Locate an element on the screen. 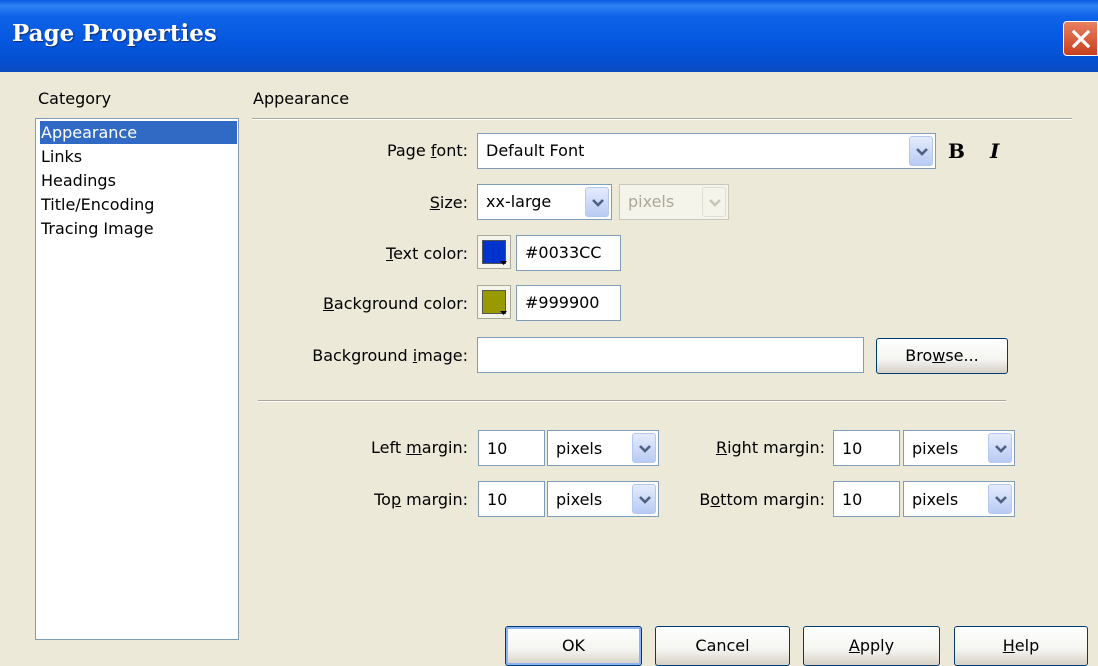  bottom-margin-unit-dropdown: pixels is located at coordinates (959, 499).